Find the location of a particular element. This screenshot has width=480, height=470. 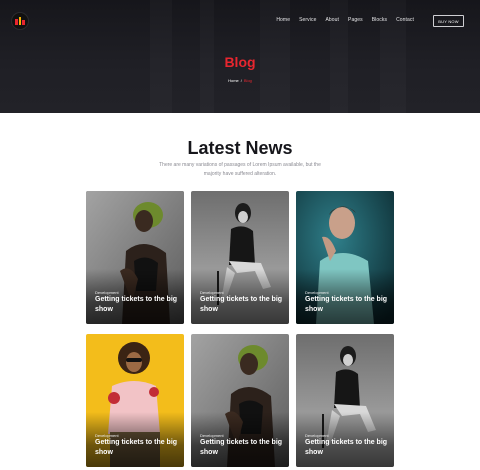

logo-icon is located at coordinates (20, 21).